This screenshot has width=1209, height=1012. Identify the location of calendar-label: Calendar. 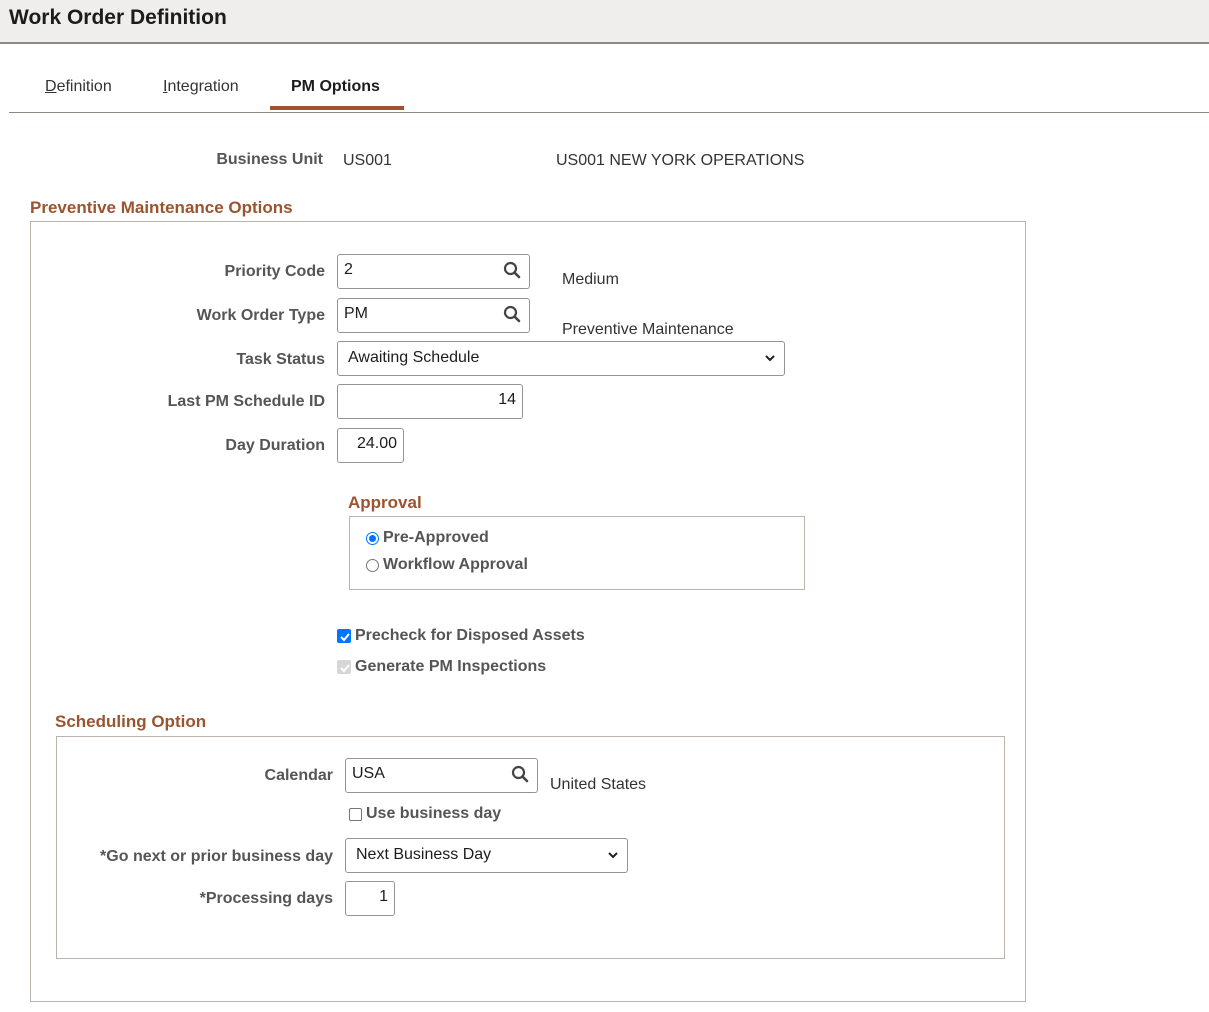
(298, 775).